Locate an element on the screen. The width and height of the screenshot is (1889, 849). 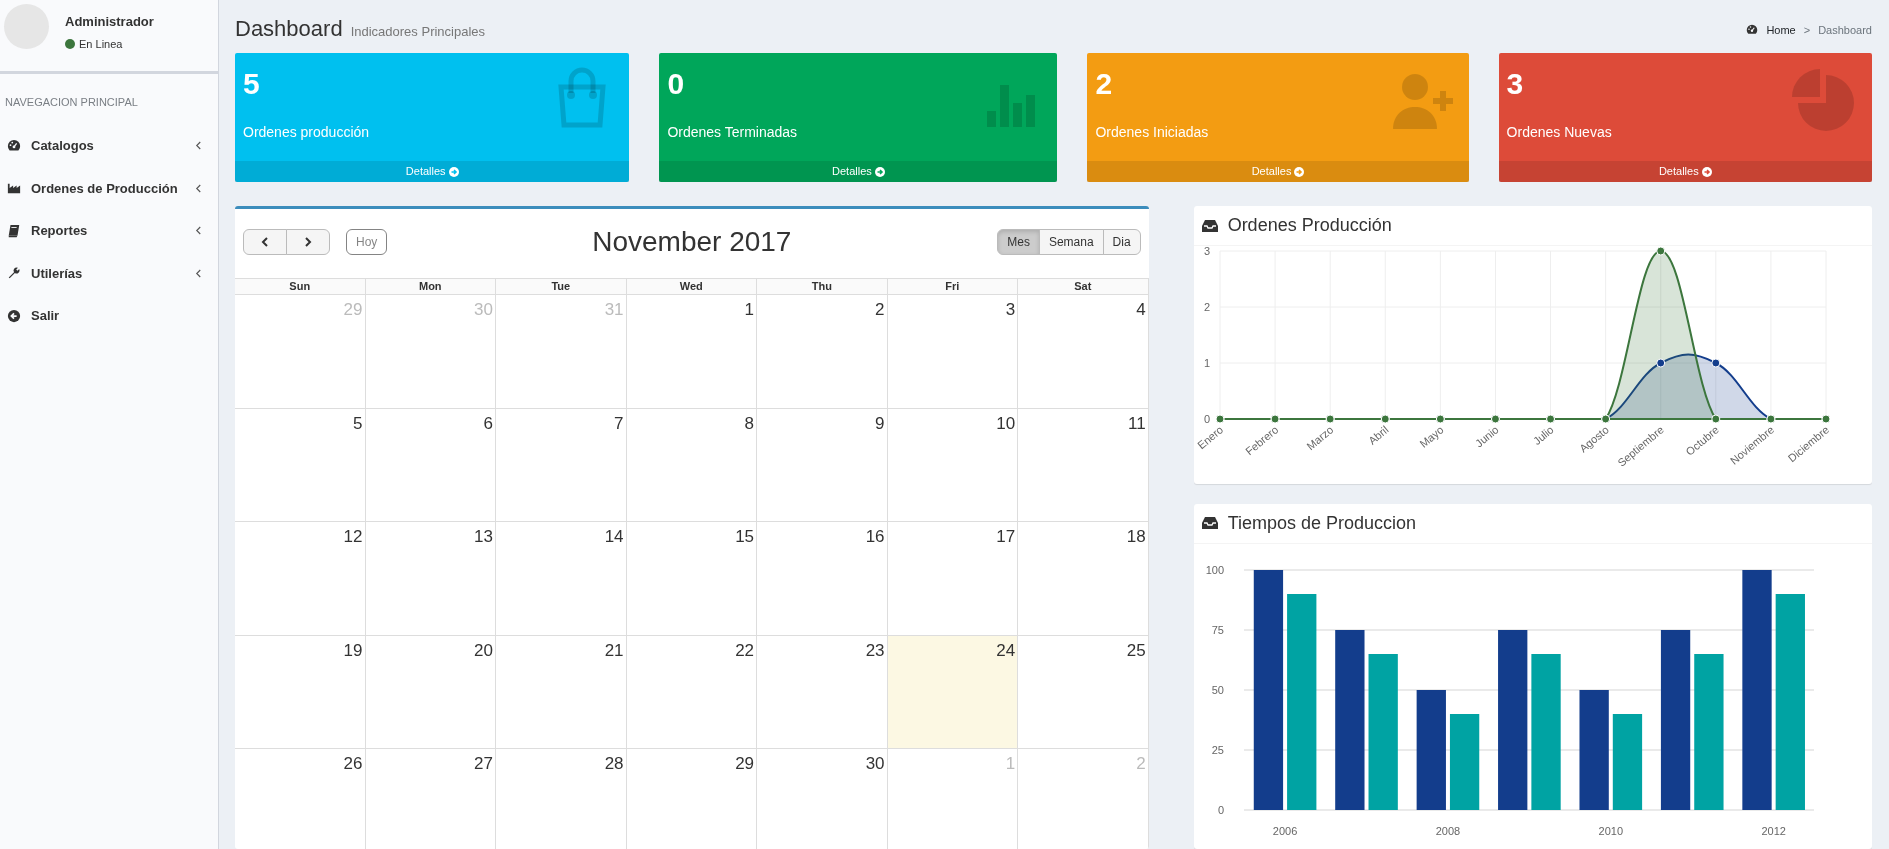
day-number: 13 is located at coordinates (484, 536).